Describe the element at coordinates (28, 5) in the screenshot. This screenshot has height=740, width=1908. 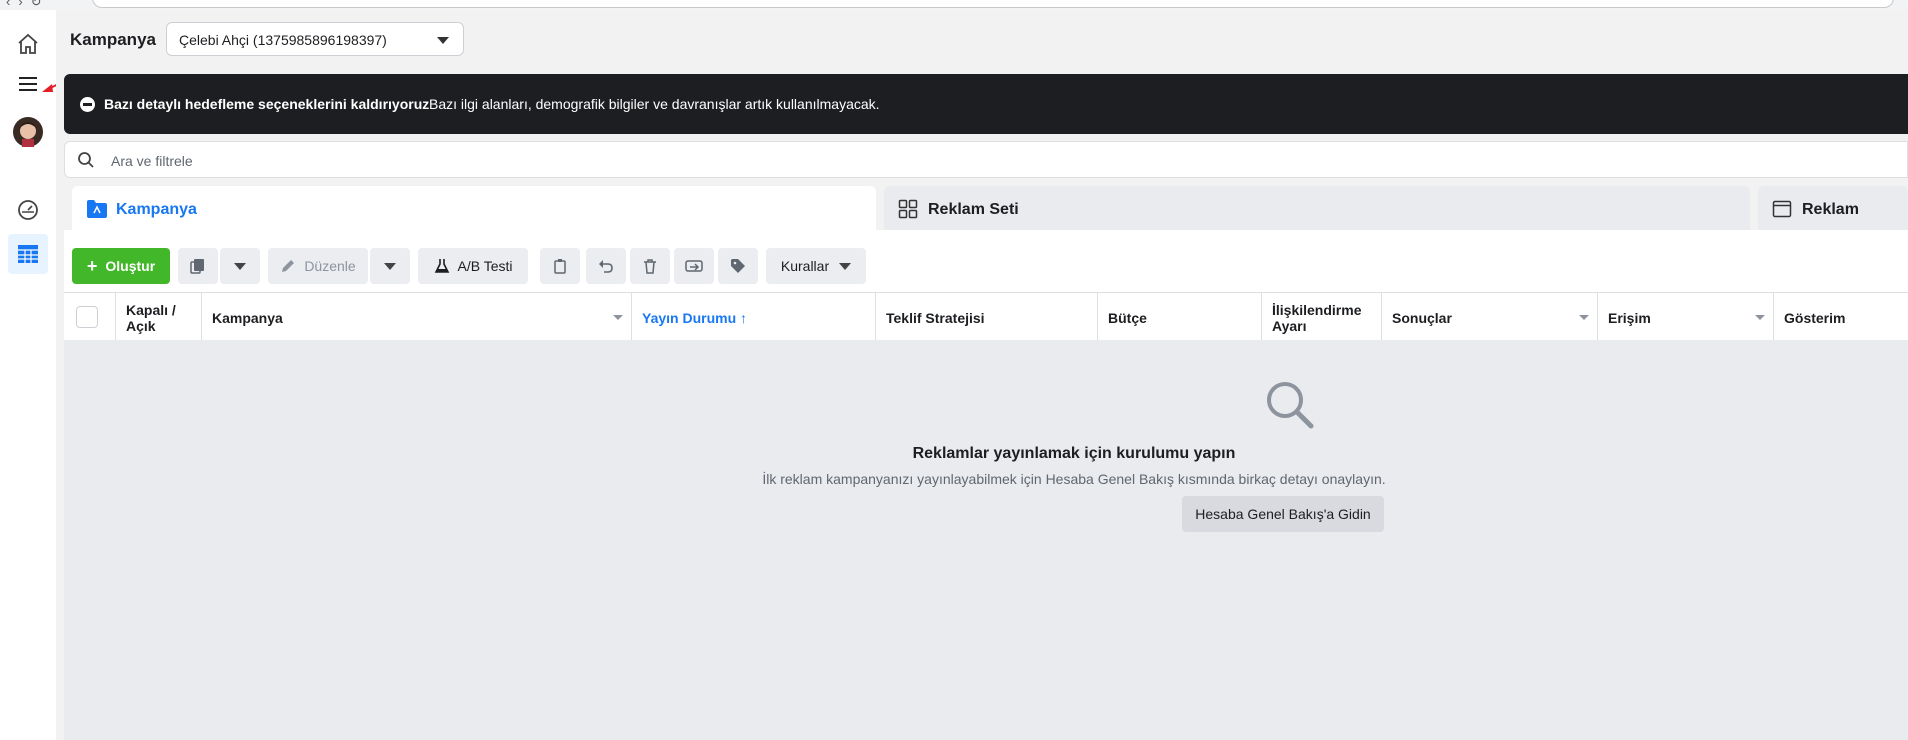
I see `browser-nav-icons: ‹›↻` at that location.